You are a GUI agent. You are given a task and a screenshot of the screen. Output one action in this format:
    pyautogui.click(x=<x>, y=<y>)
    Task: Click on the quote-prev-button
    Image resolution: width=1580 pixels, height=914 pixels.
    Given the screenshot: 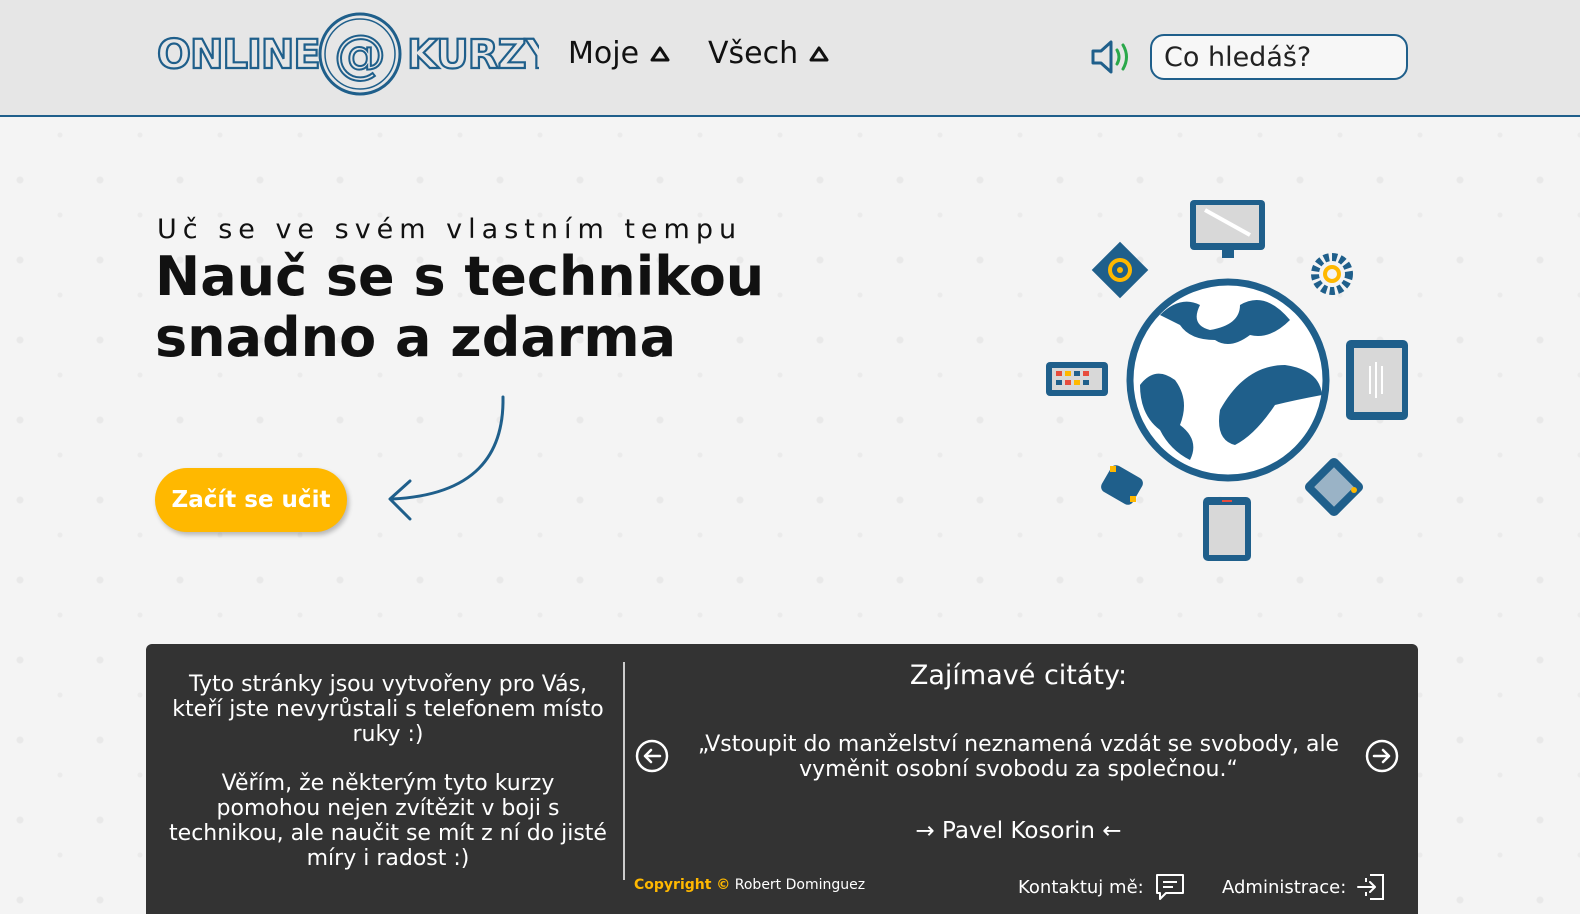 What is the action you would take?
    pyautogui.click(x=652, y=756)
    